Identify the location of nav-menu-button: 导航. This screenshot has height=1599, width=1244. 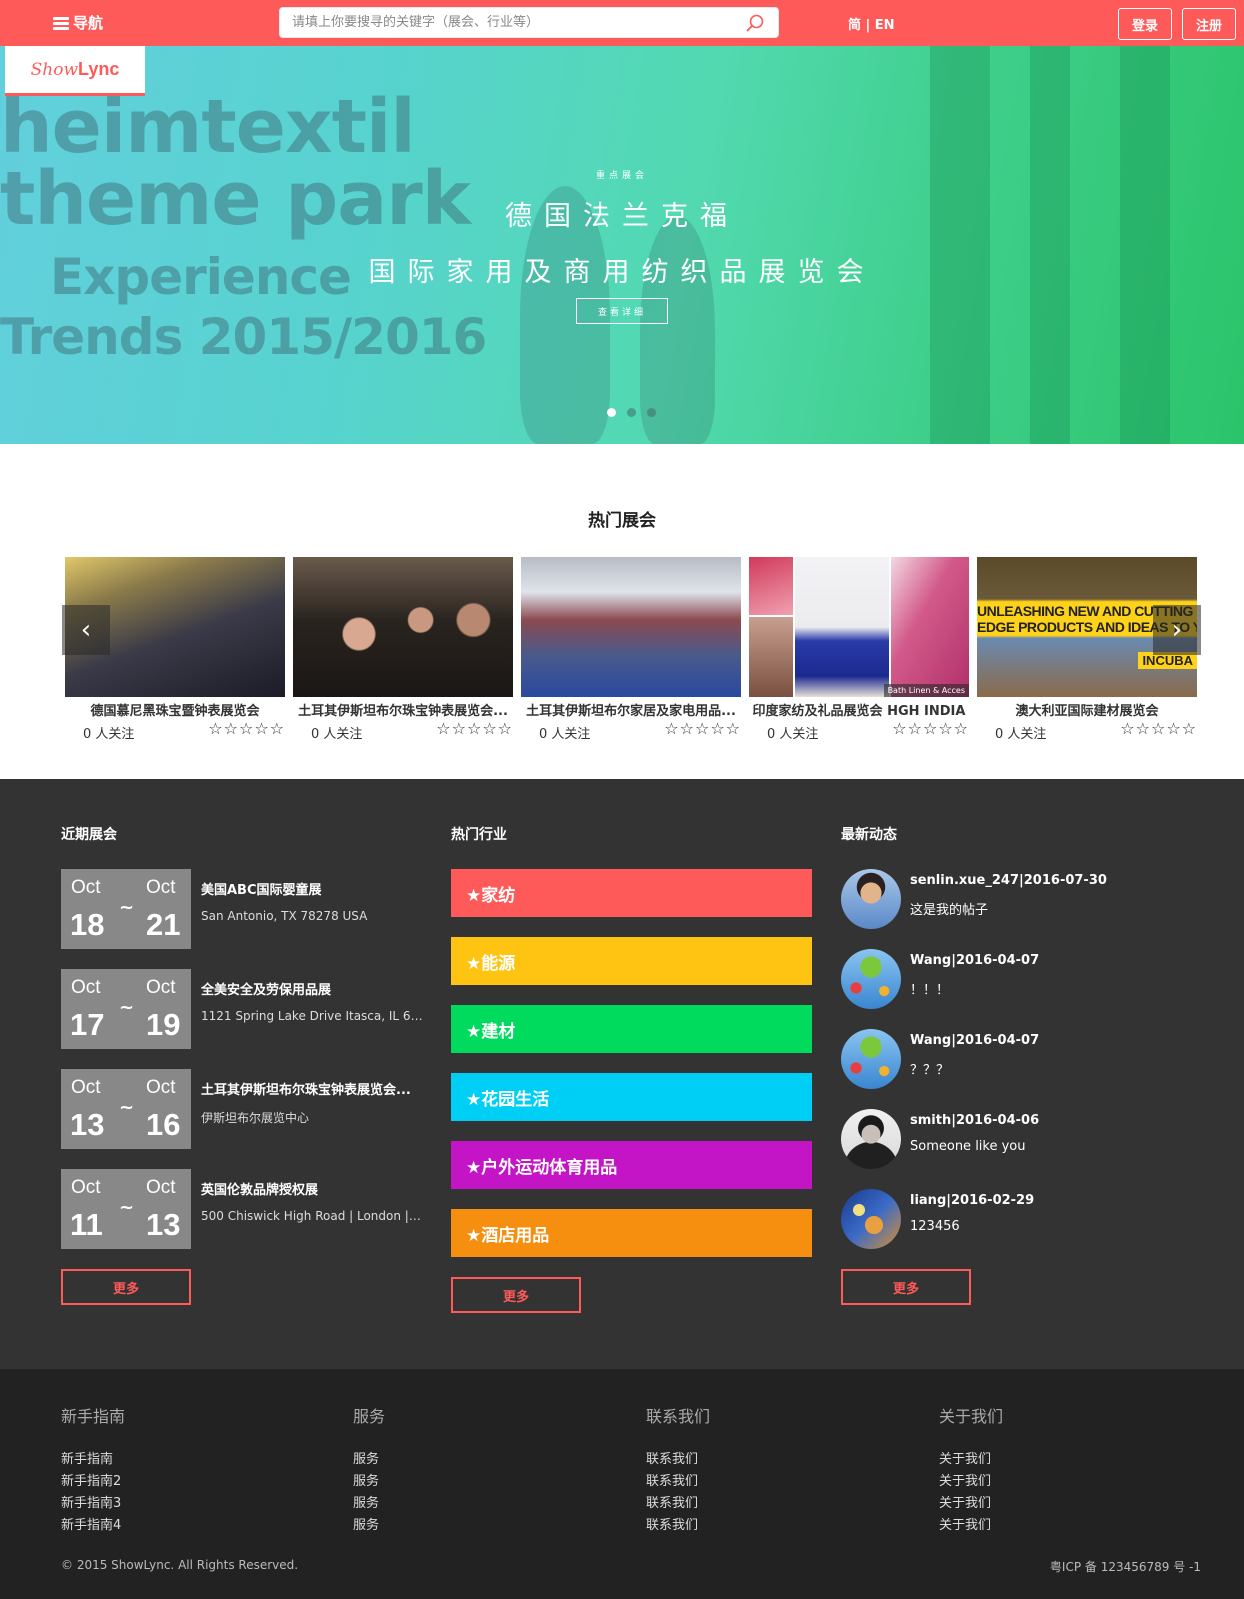
(78, 22).